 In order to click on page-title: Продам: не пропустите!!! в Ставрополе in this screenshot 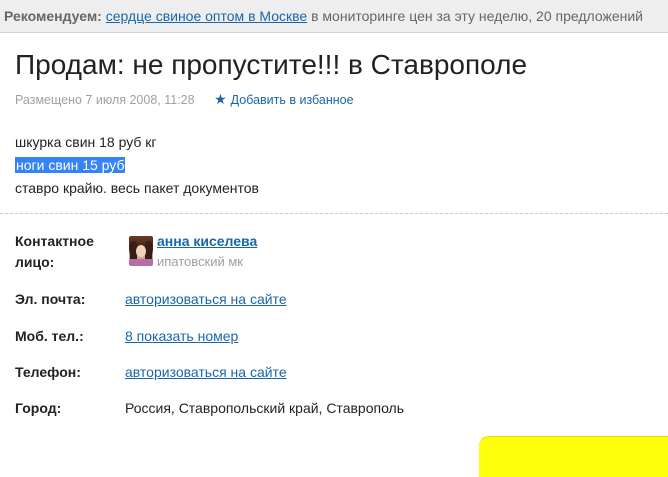, I will do `click(271, 64)`.